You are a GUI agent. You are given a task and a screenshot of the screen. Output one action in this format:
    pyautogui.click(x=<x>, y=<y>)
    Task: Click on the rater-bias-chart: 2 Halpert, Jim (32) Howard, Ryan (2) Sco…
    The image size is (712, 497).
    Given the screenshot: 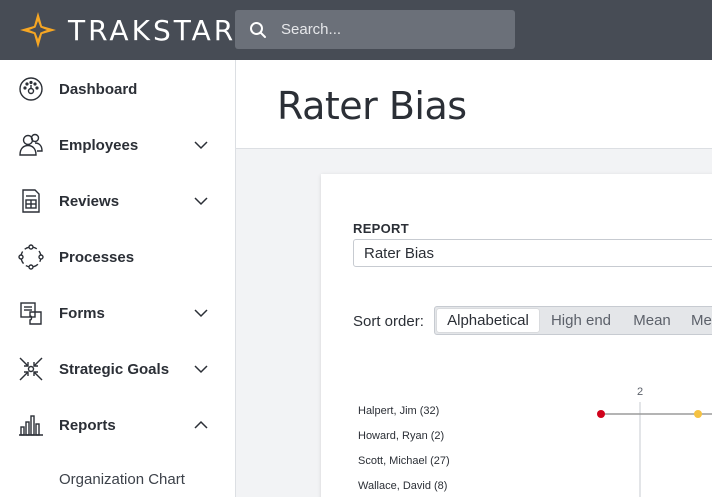 What is the action you would take?
    pyautogui.click(x=516, y=435)
    